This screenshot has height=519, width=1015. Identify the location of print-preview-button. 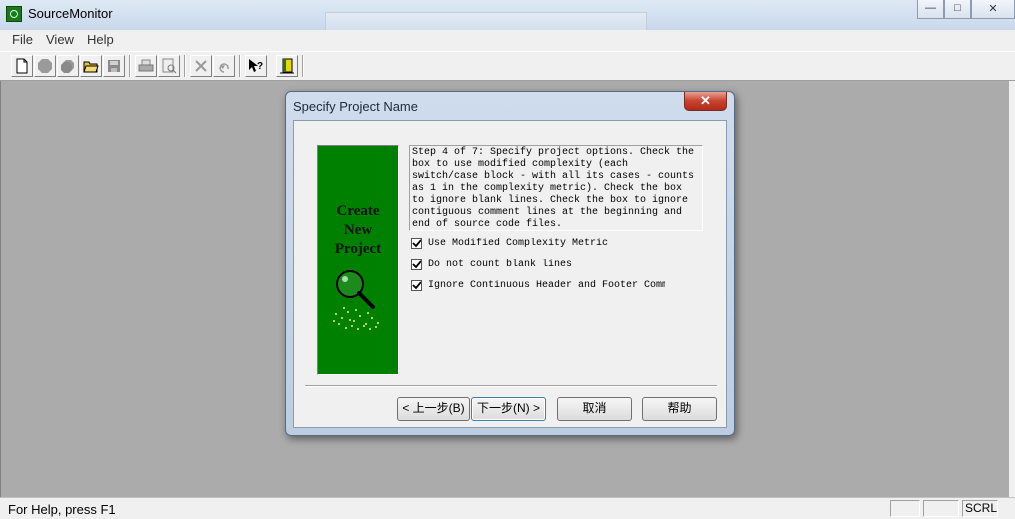
(169, 66).